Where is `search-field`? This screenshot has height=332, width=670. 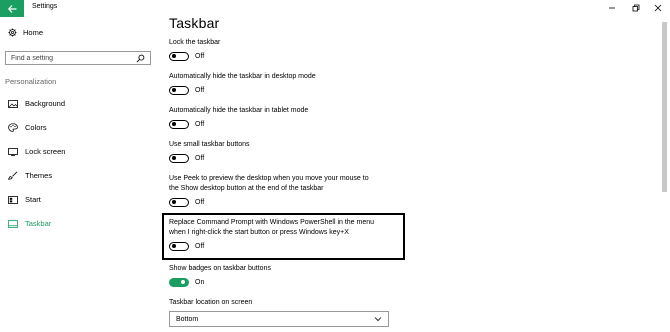 search-field is located at coordinates (78, 58).